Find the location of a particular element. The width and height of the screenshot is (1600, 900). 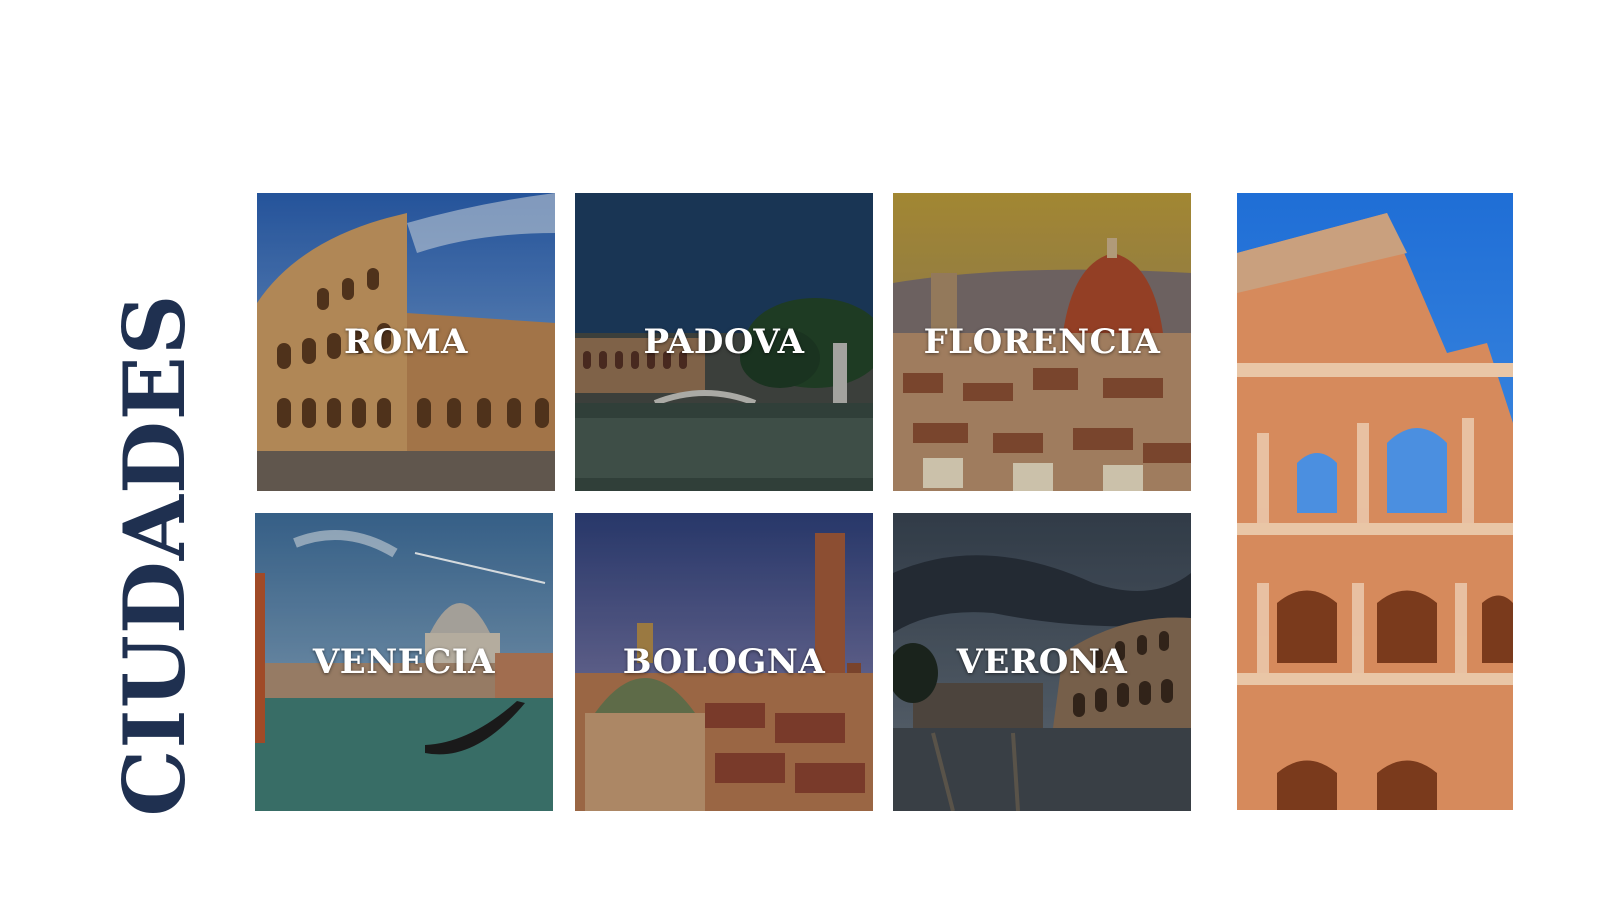

colosseum-closeup-photo is located at coordinates (1375, 501).